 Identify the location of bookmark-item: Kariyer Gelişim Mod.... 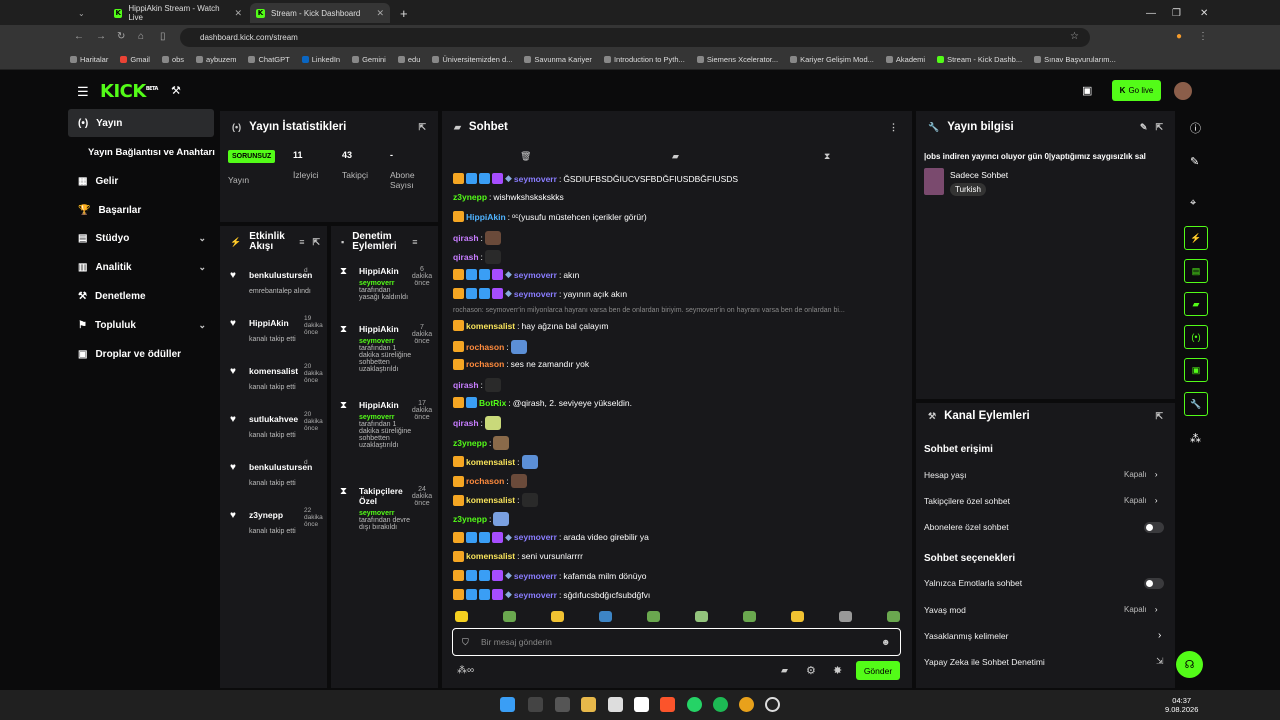
(832, 59).